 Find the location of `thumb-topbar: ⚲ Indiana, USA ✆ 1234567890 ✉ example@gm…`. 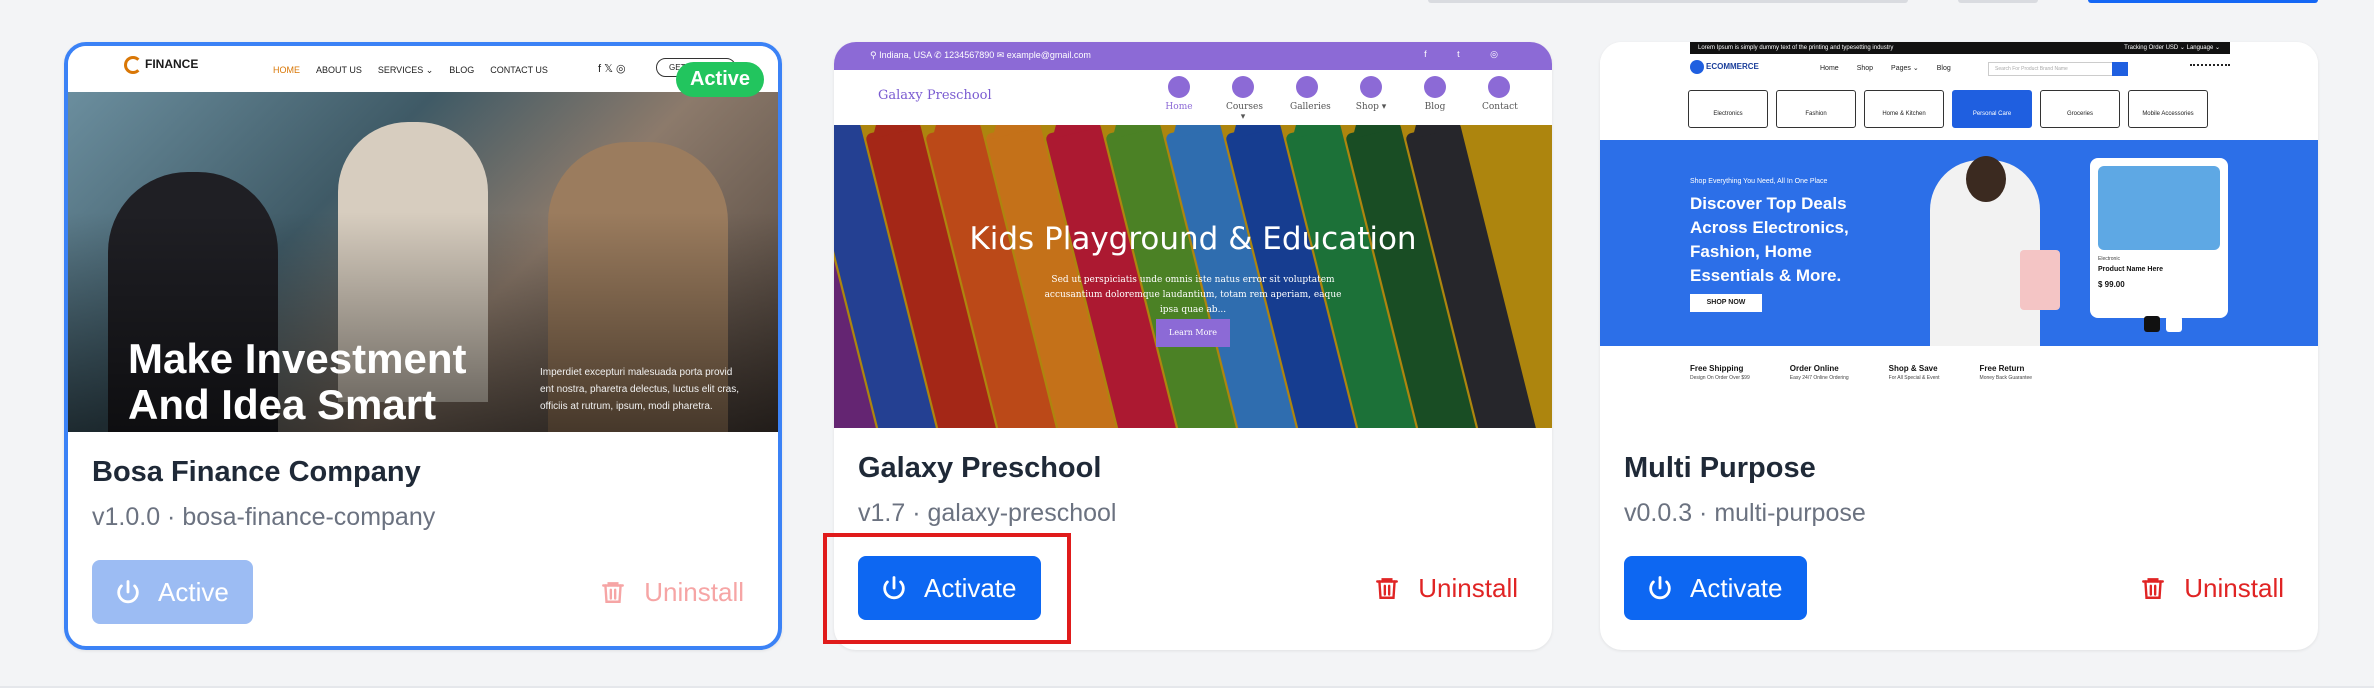

thumb-topbar: ⚲ Indiana, USA ✆ 1234567890 ✉ example@gm… is located at coordinates (1193, 56).